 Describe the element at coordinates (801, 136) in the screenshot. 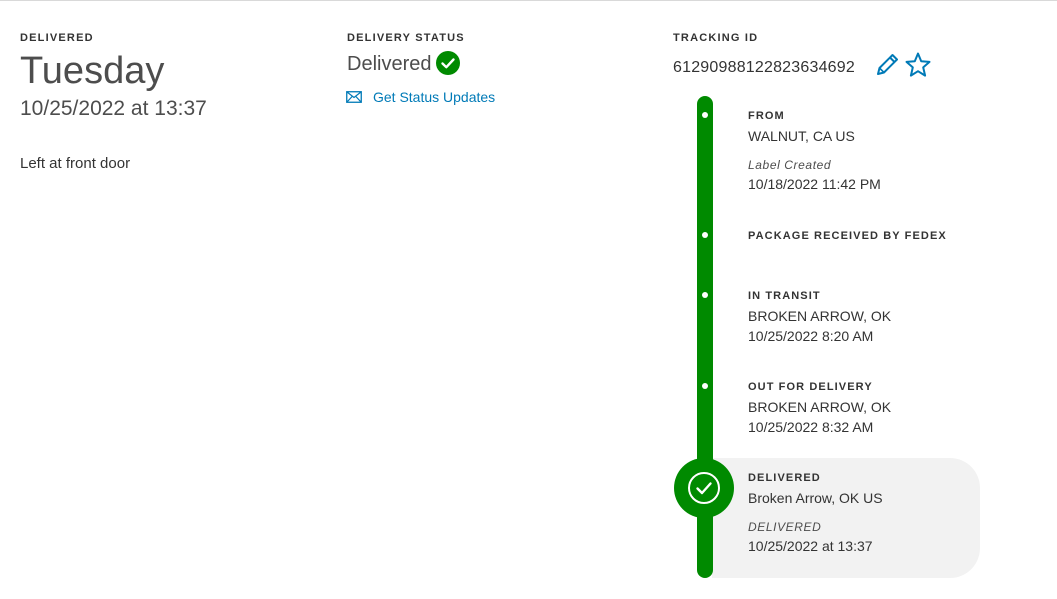

I see `event-location: WALNUT, CA US` at that location.